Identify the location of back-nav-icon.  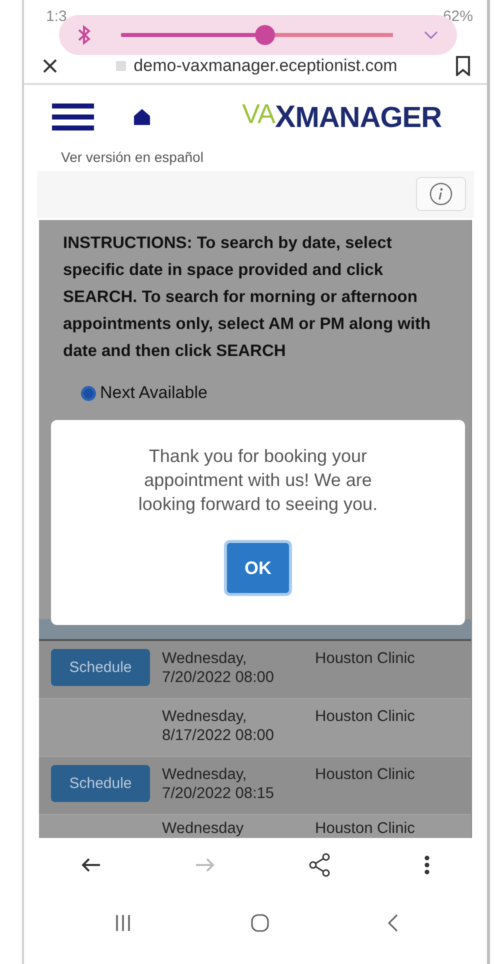
(393, 923).